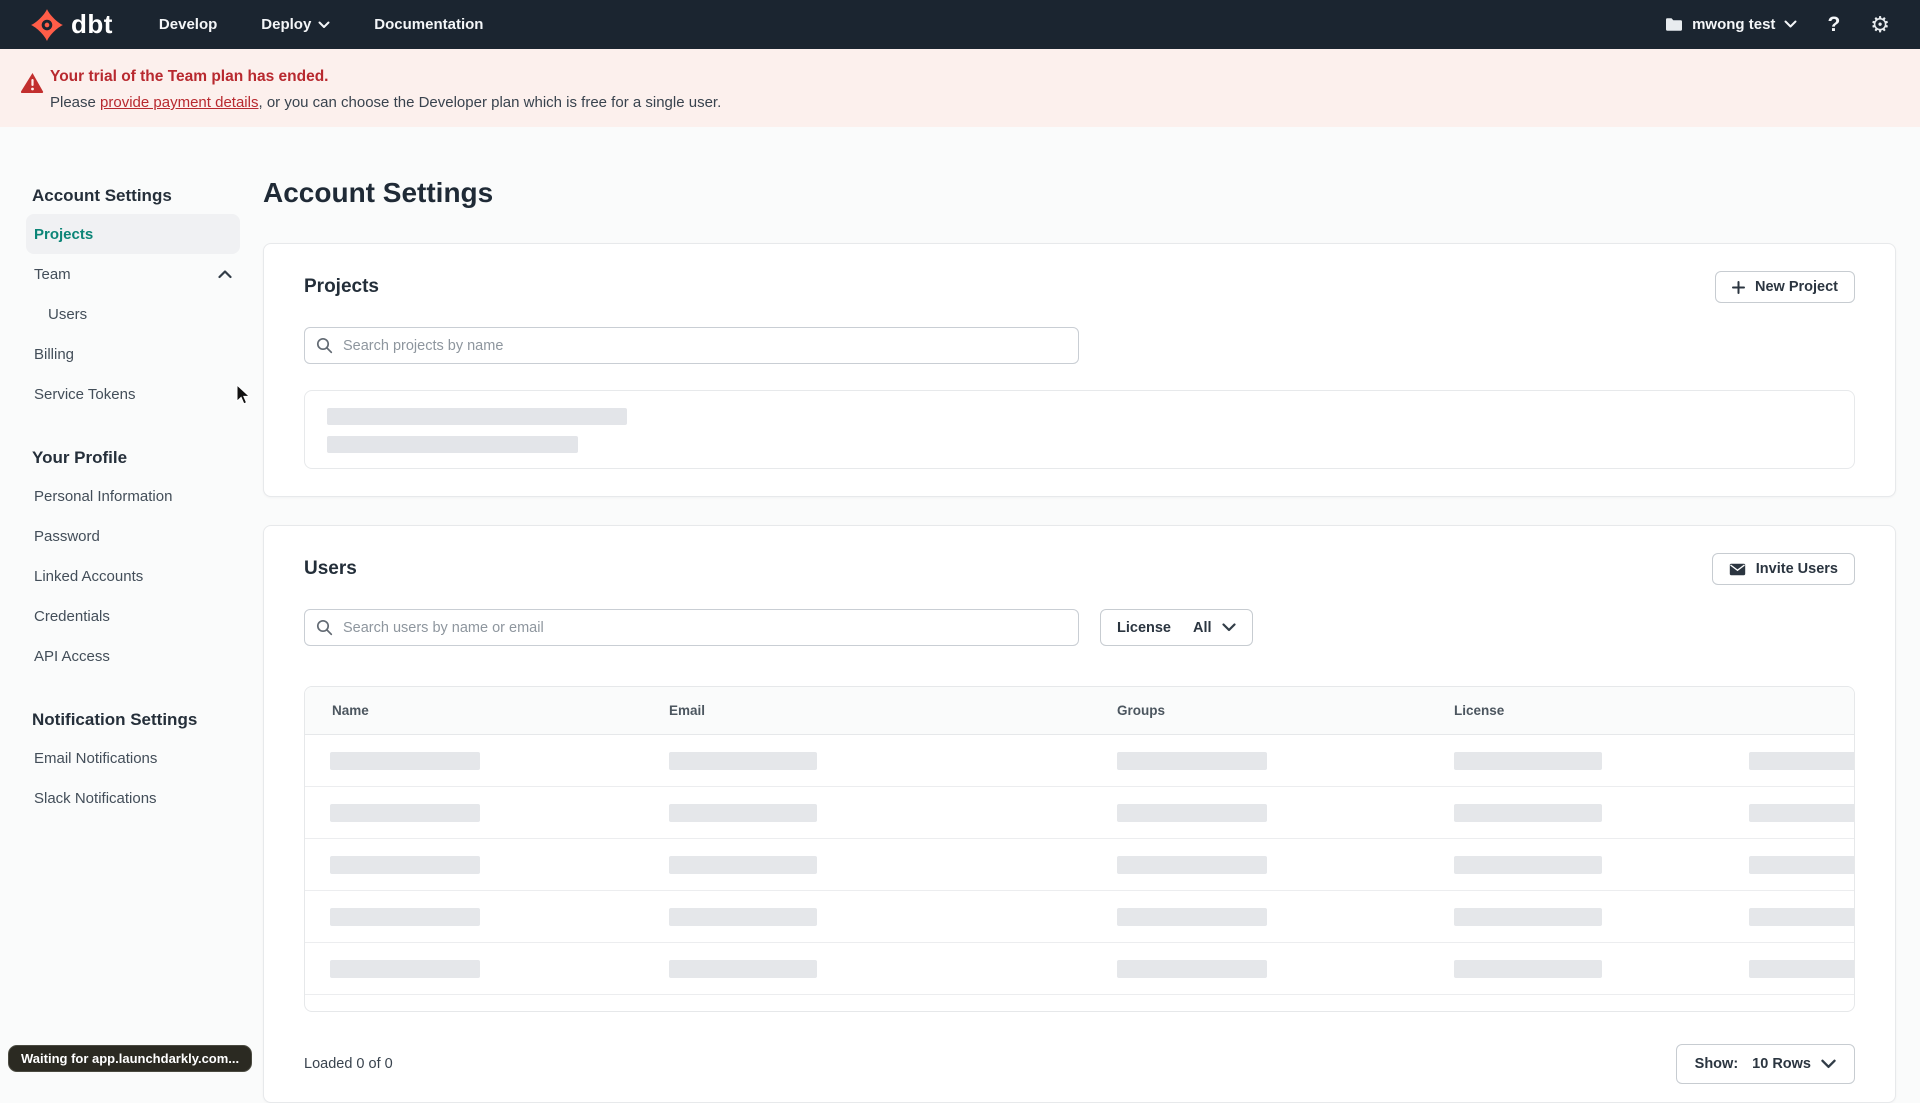 Image resolution: width=1920 pixels, height=1103 pixels. I want to click on help-button: ?, so click(1833, 25).